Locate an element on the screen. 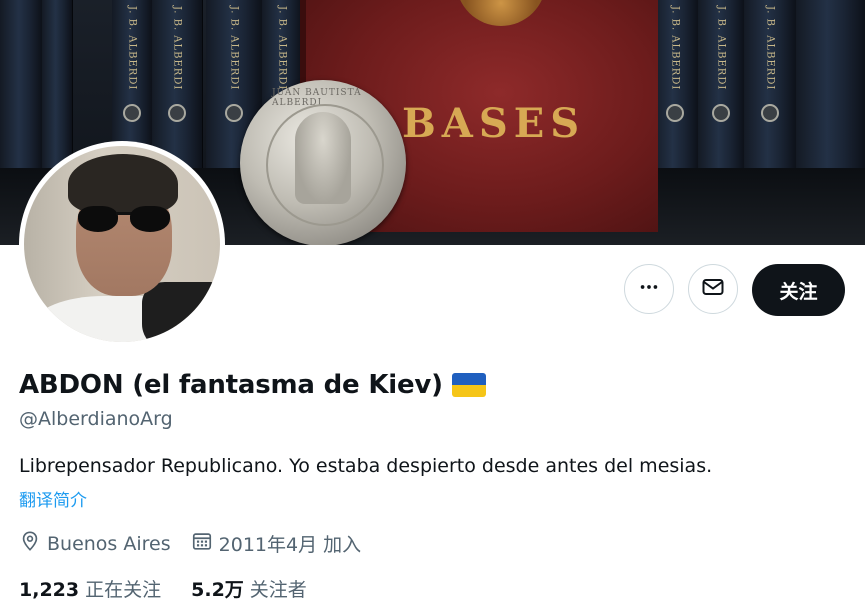  location-pin-icon is located at coordinates (33, 543).